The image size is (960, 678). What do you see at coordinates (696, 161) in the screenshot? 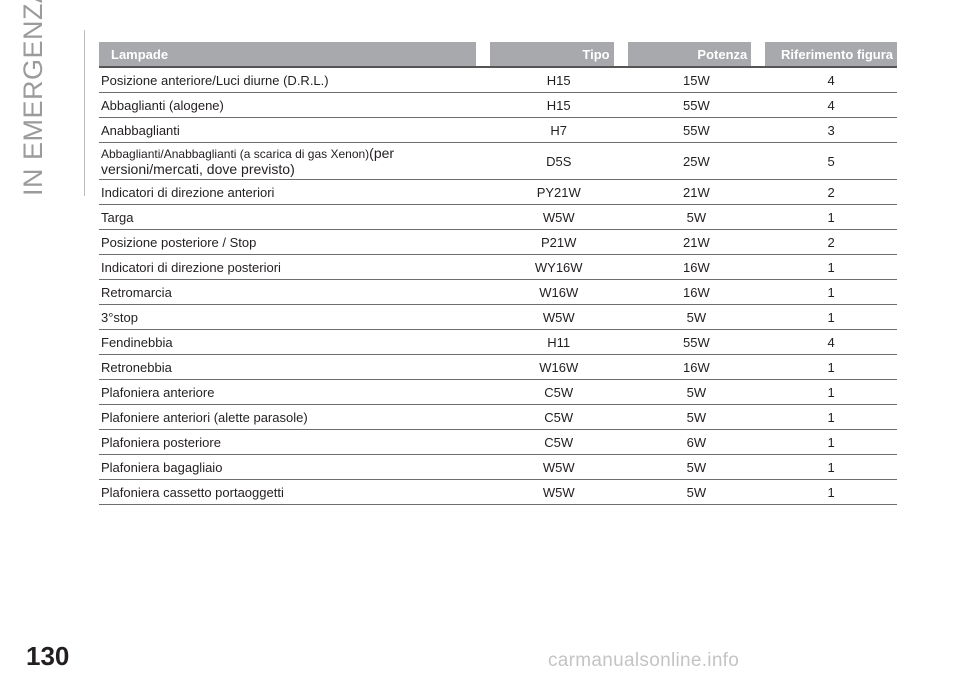
I see `cell-potenza: 25W` at bounding box center [696, 161].